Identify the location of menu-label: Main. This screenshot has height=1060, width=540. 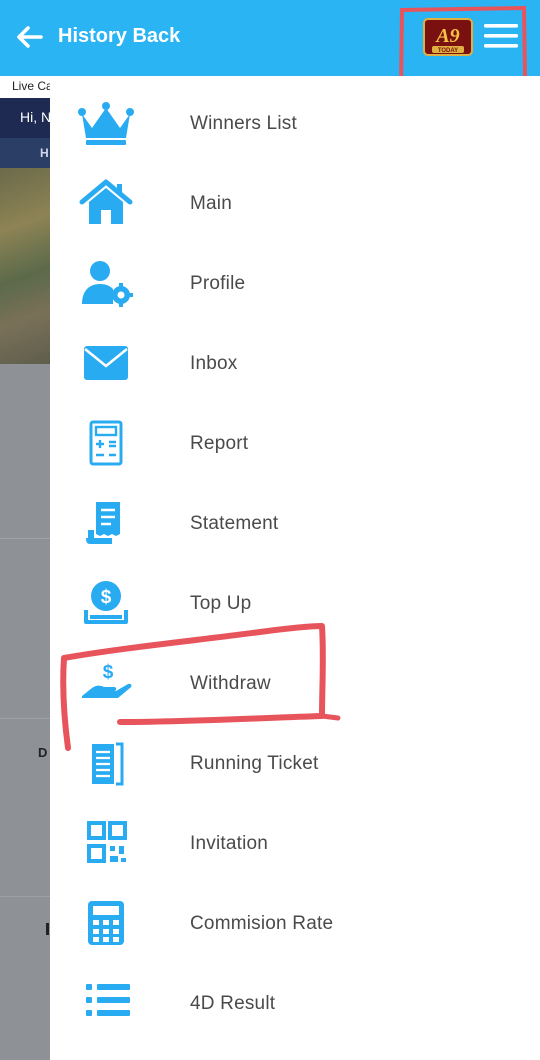
(211, 203).